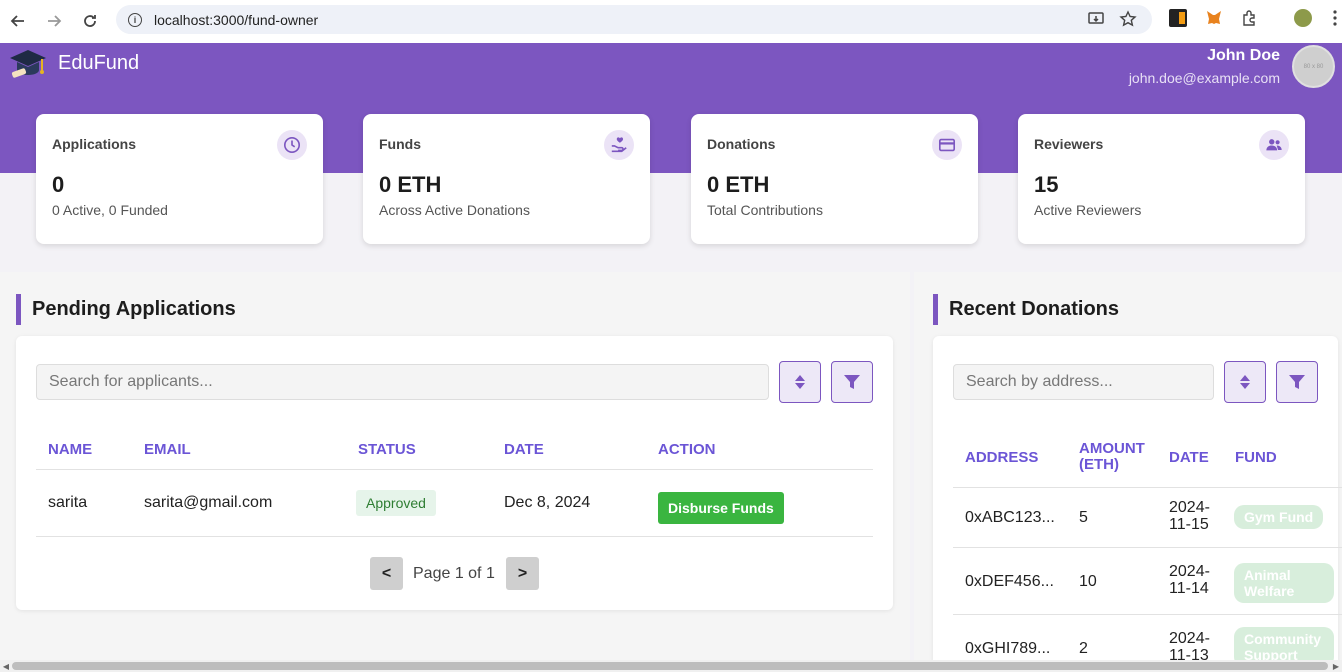 Image resolution: width=1342 pixels, height=672 pixels. Describe the element at coordinates (387, 449) in the screenshot. I see `column-header-status: STATUS` at that location.